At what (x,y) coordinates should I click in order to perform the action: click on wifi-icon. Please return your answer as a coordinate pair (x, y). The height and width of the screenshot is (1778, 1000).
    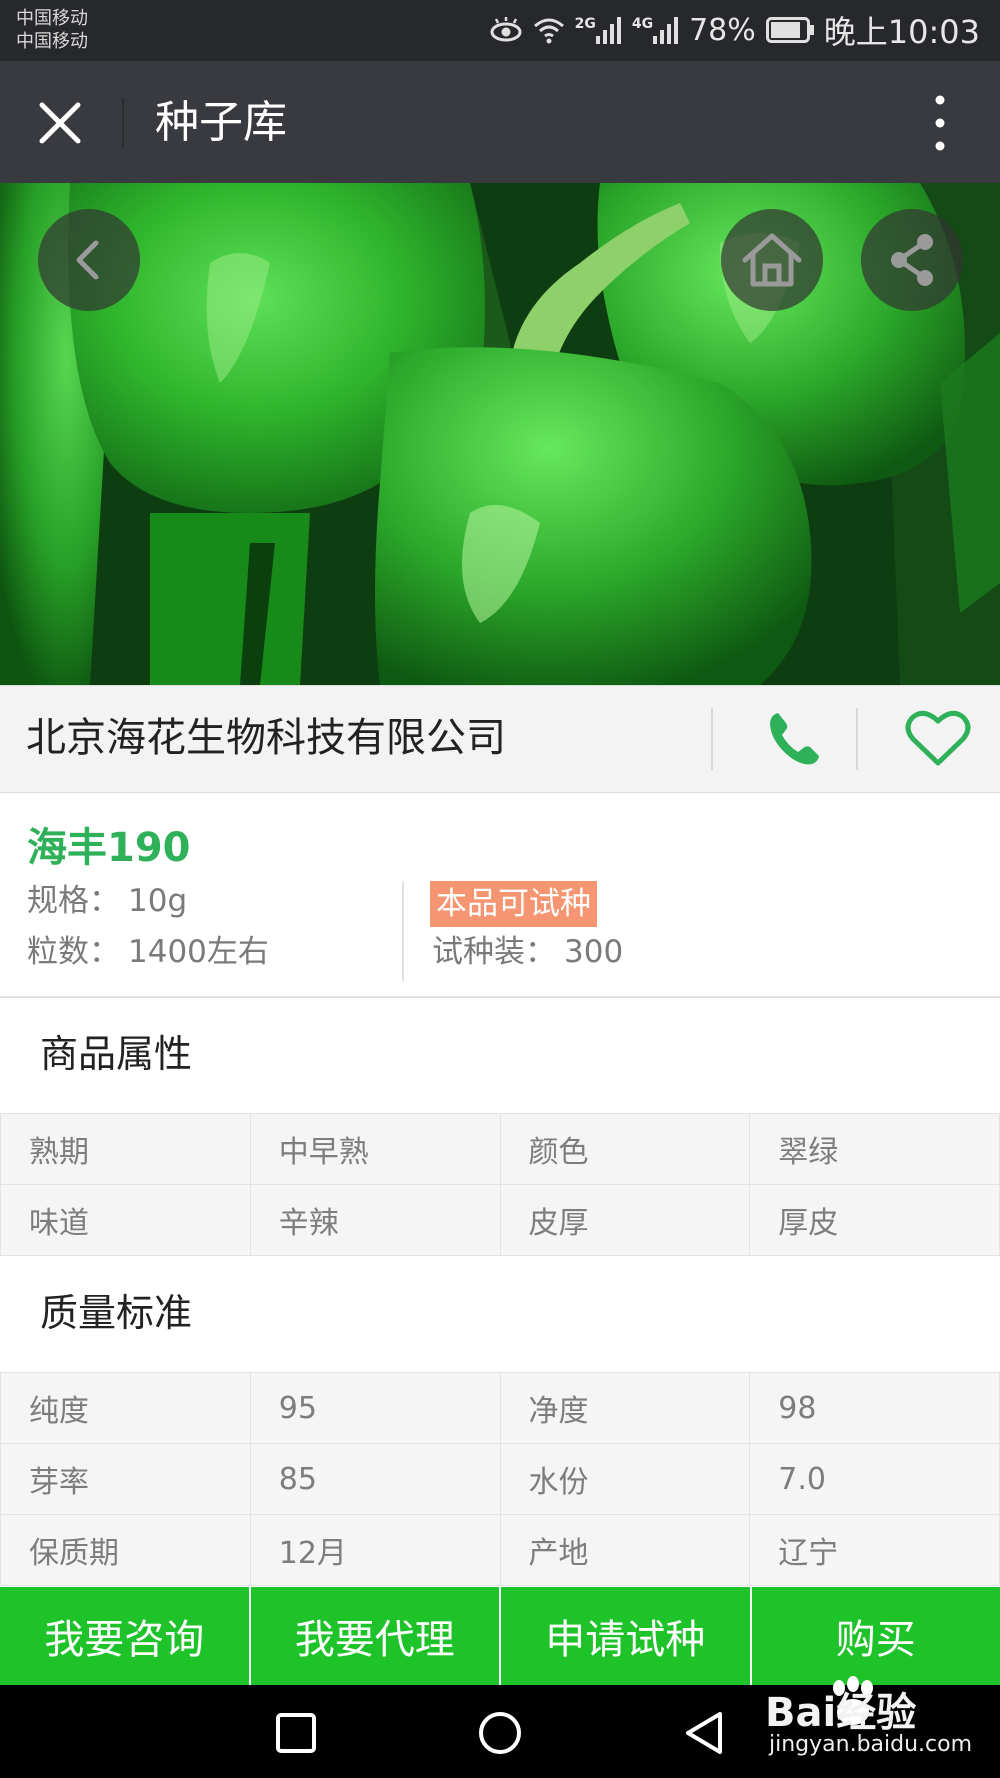
    Looking at the image, I should click on (548, 31).